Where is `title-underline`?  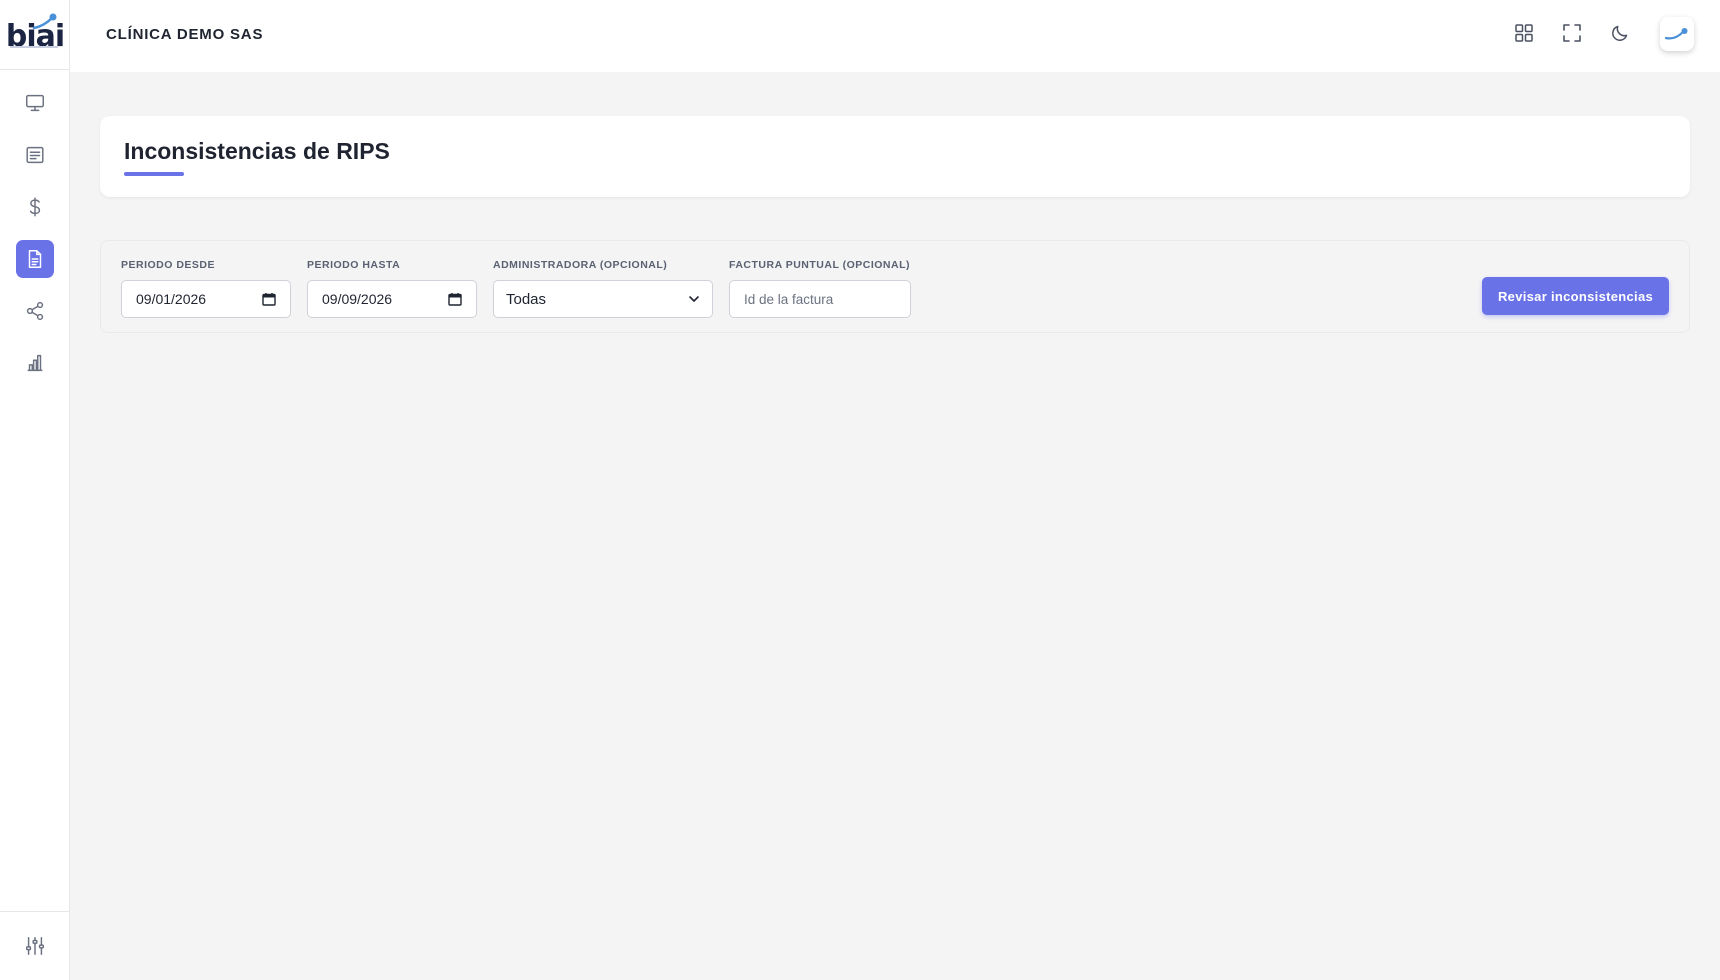 title-underline is located at coordinates (154, 174).